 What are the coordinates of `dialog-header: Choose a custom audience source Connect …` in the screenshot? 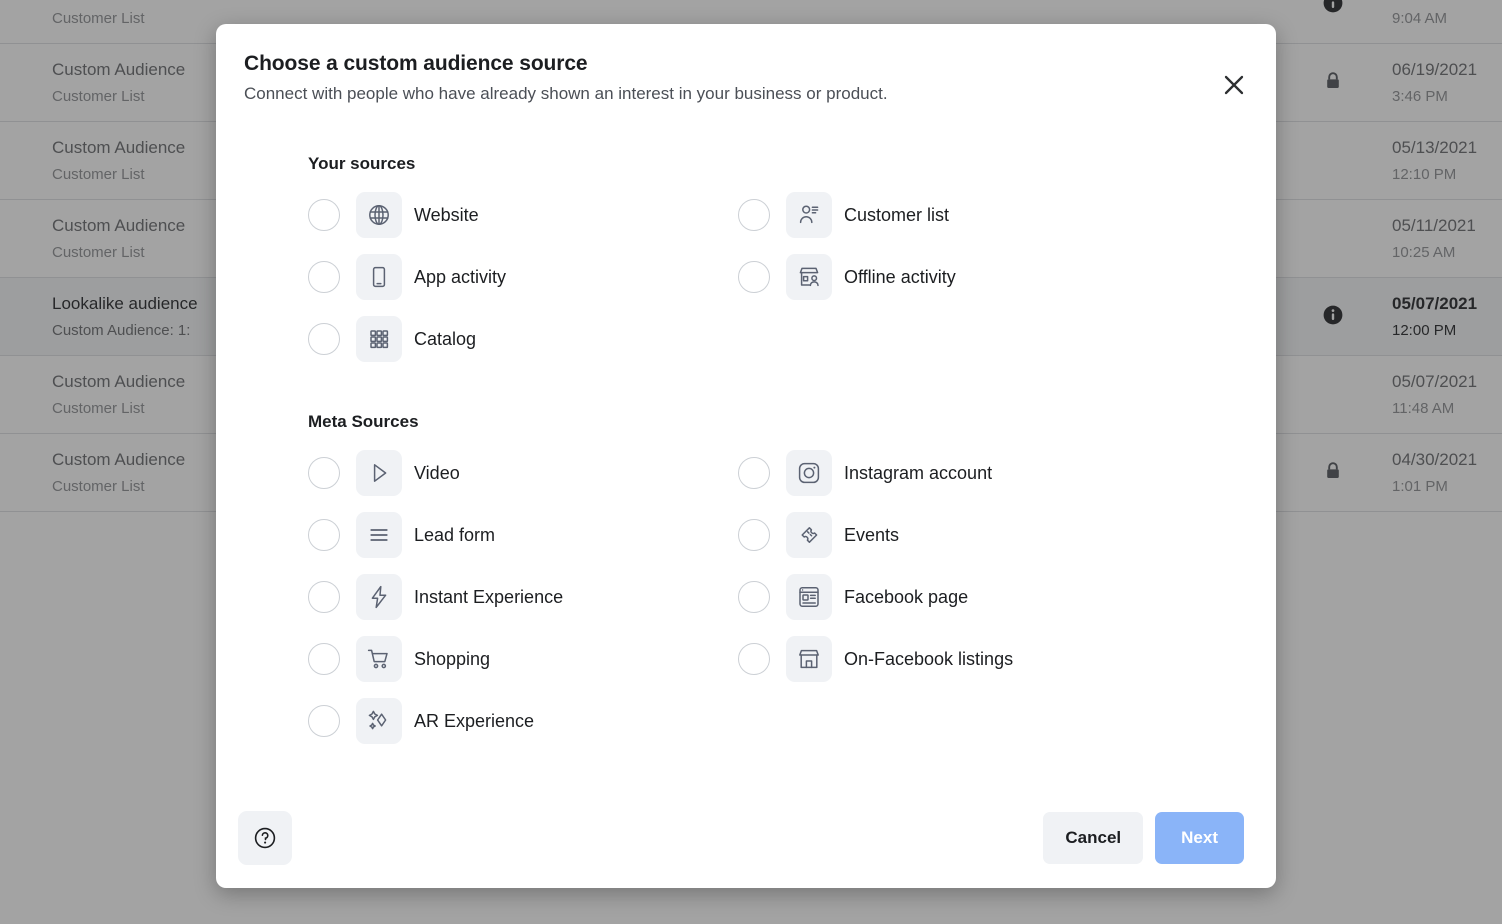 It's located at (746, 66).